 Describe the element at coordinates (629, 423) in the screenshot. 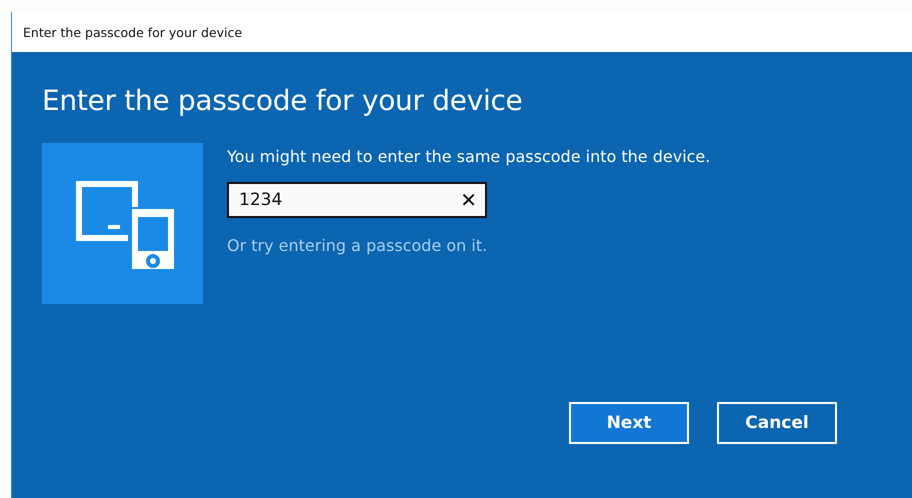

I see `next-button: Next` at that location.